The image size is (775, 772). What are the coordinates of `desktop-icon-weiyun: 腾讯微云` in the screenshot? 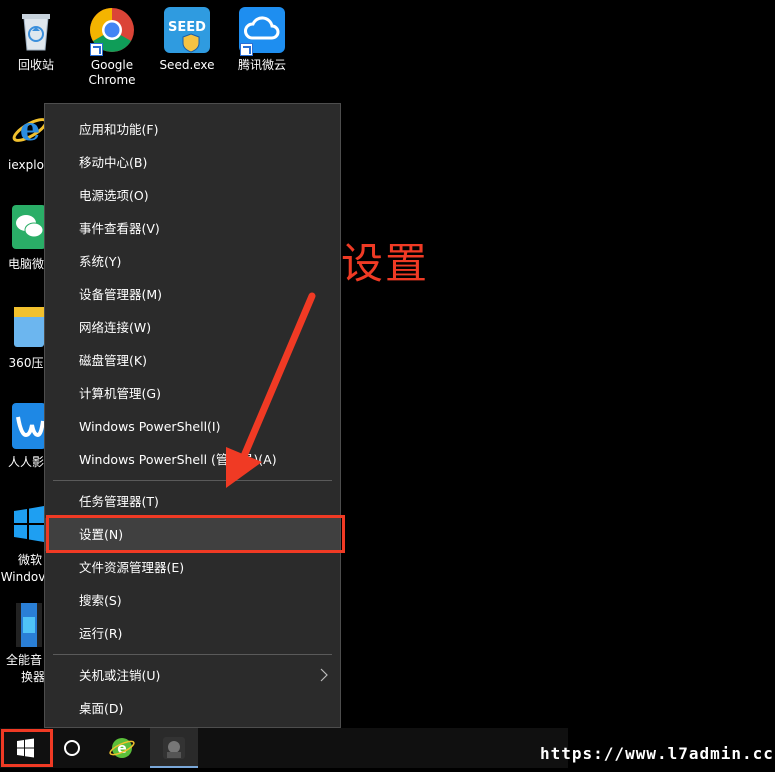 It's located at (262, 39).